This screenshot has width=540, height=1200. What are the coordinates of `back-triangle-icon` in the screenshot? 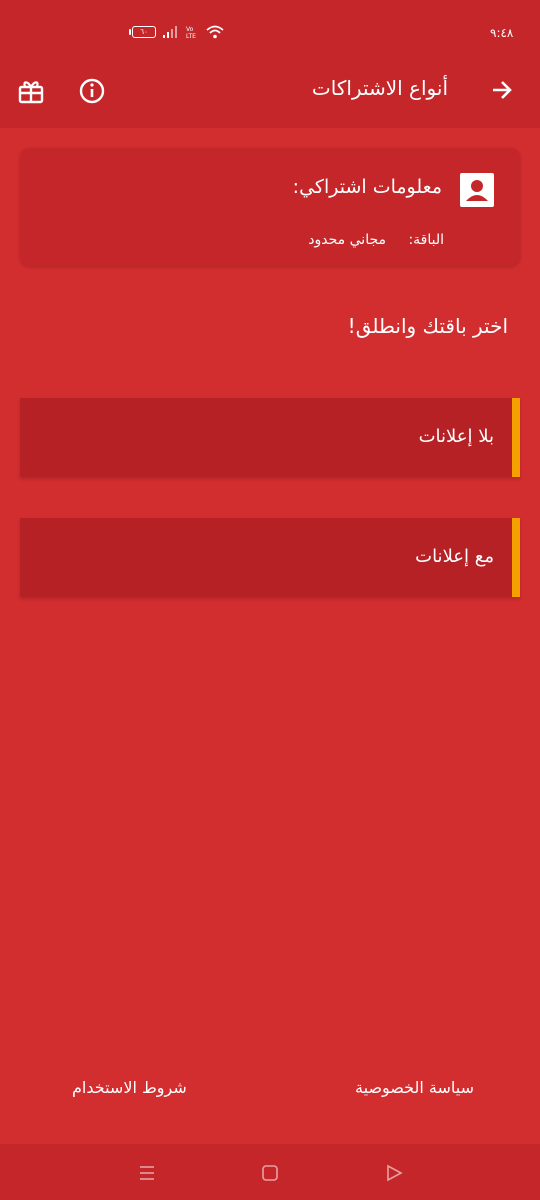 It's located at (394, 1173).